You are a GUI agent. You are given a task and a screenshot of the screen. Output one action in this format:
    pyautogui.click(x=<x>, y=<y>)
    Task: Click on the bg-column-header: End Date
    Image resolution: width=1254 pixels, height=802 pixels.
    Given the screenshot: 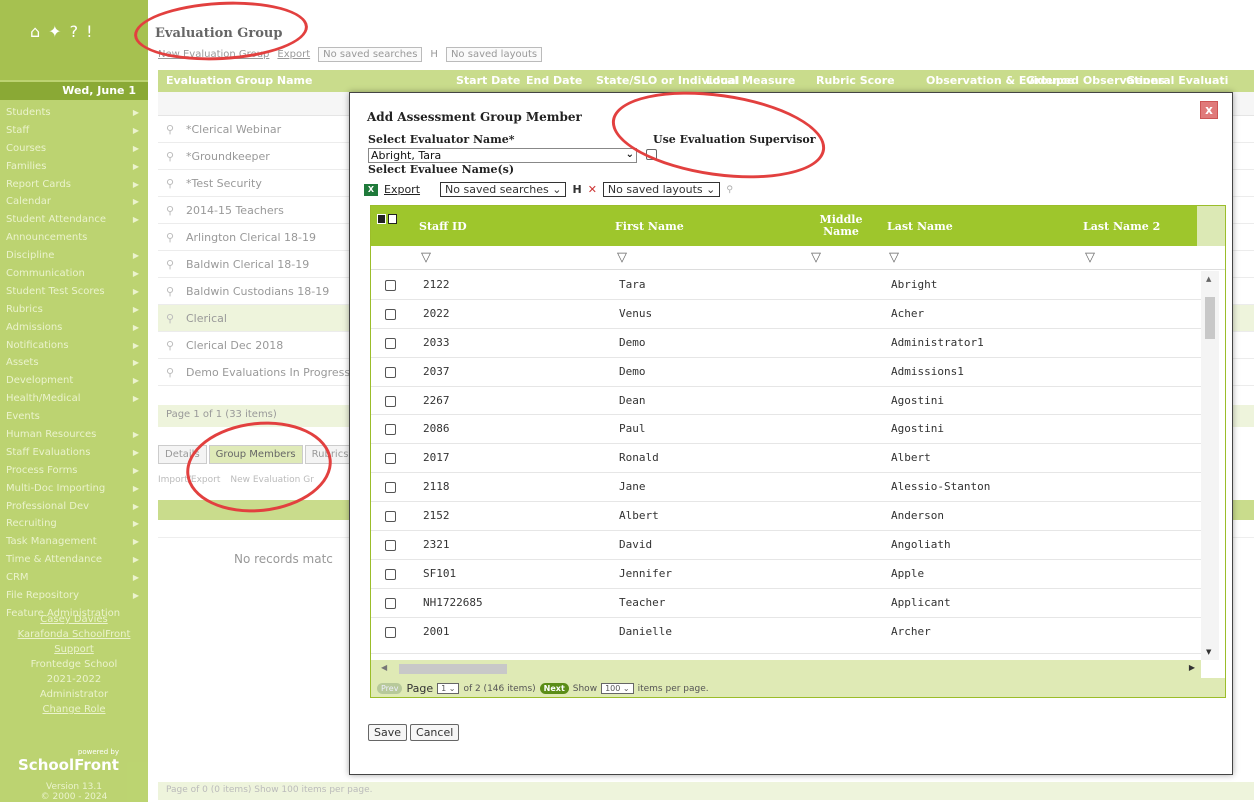 What is the action you would take?
    pyautogui.click(x=553, y=81)
    